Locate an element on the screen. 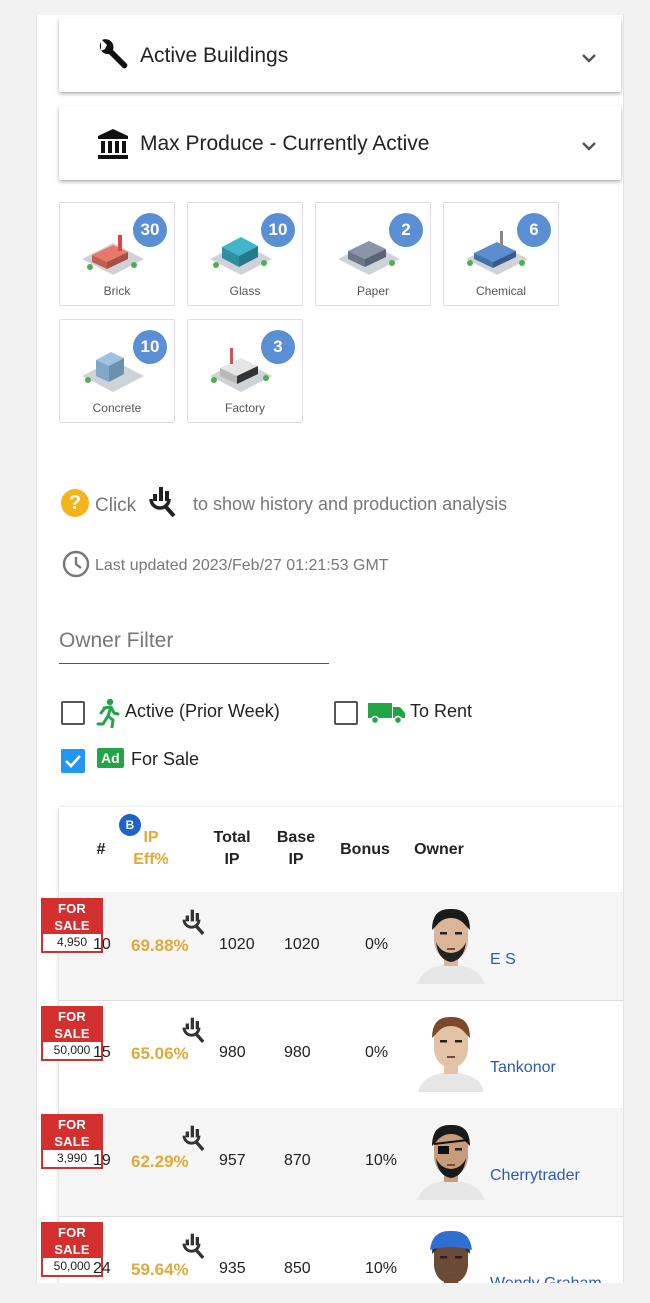 The height and width of the screenshot is (1303, 650). count-badge: 2 is located at coordinates (406, 230).